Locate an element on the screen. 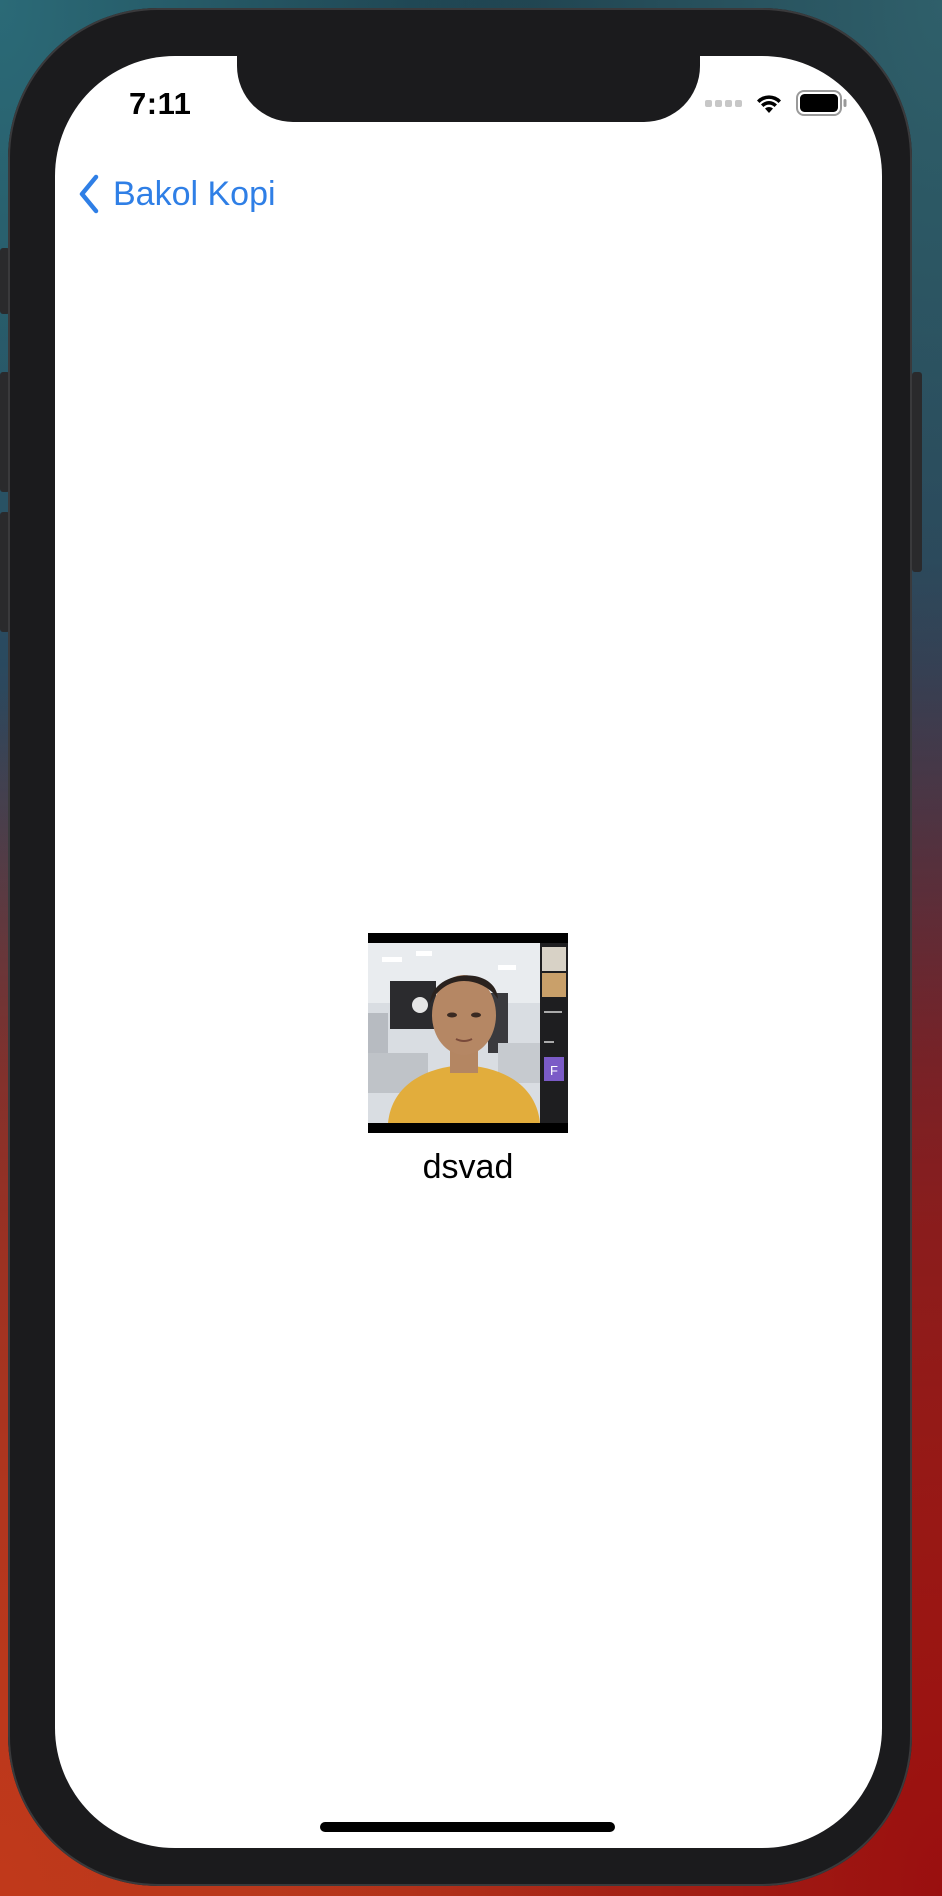 The height and width of the screenshot is (1896, 942). power-button is located at coordinates (917, 472).